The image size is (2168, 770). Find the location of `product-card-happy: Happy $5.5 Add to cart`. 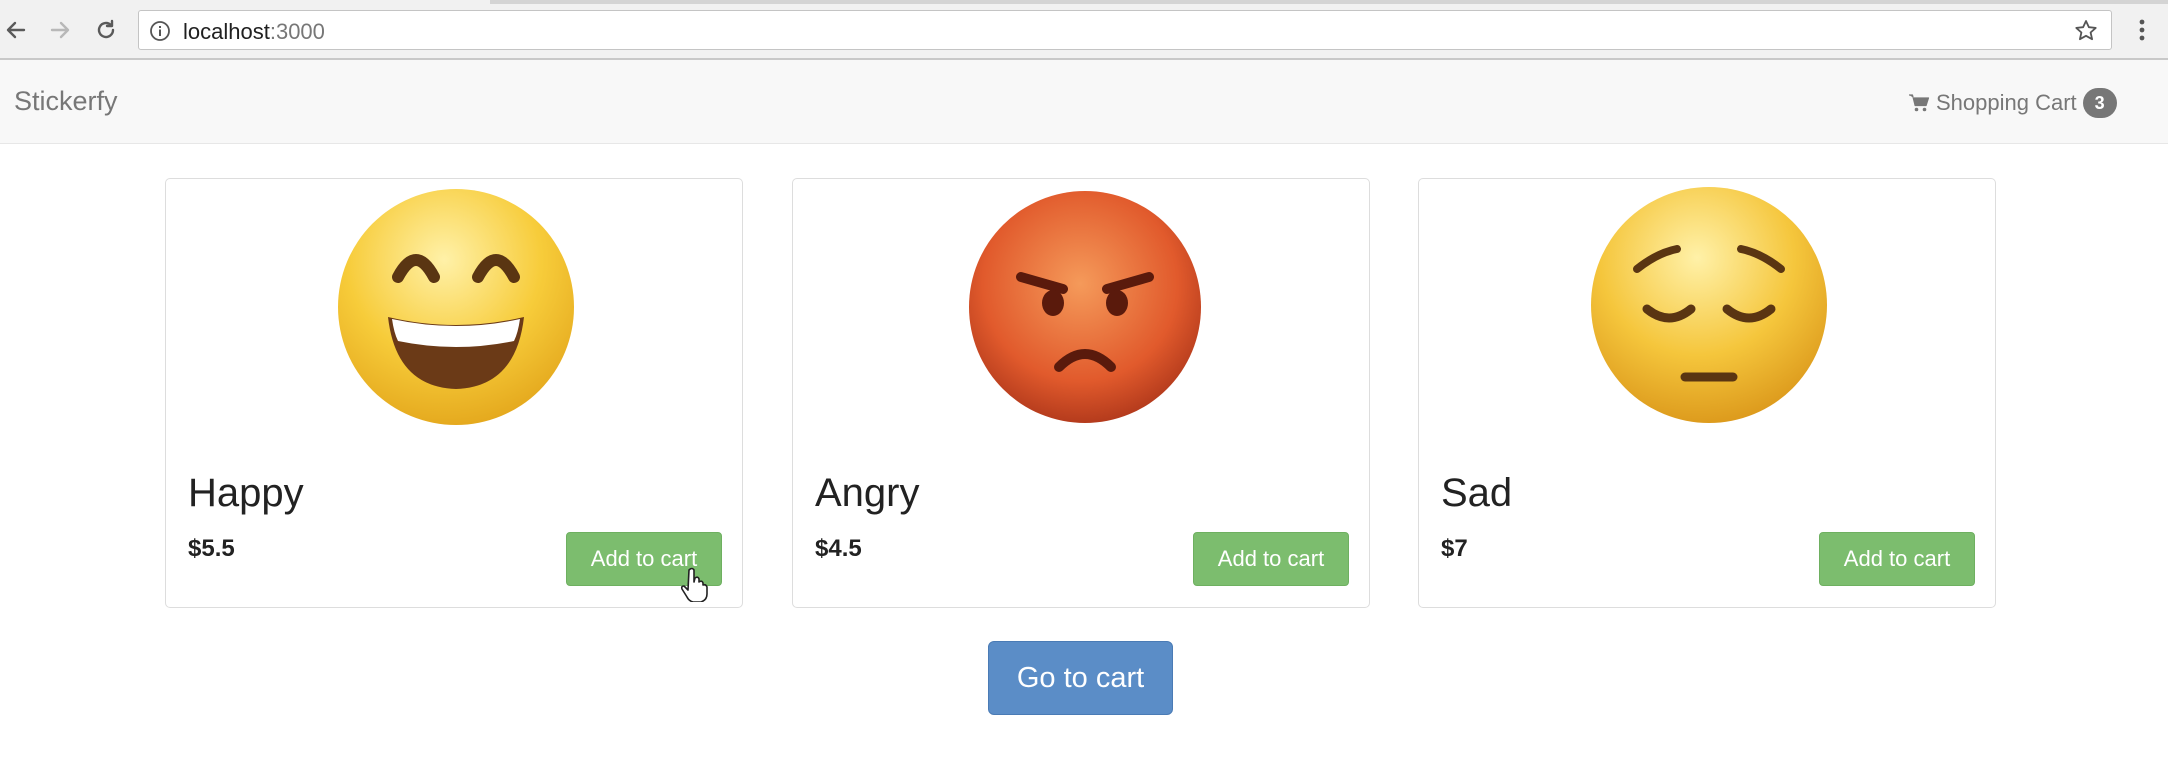

product-card-happy: Happy $5.5 Add to cart is located at coordinates (454, 393).